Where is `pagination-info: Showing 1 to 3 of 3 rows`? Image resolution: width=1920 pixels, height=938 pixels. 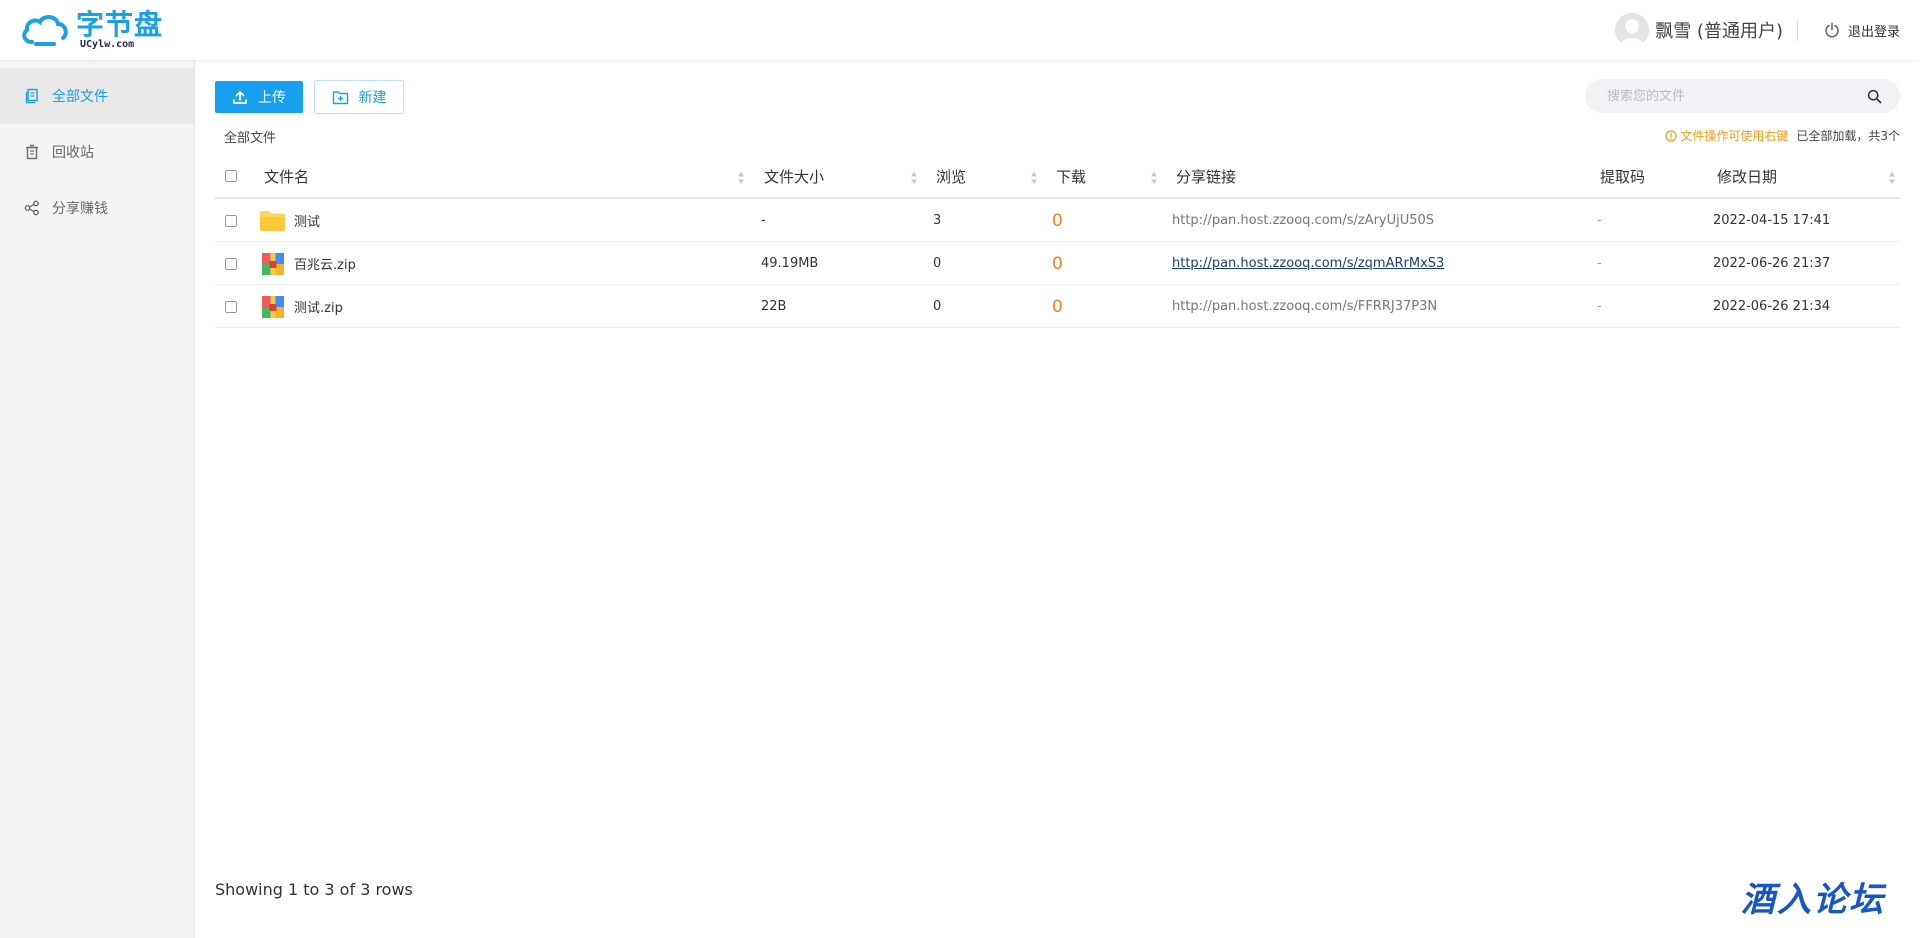 pagination-info: Showing 1 to 3 of 3 rows is located at coordinates (314, 889).